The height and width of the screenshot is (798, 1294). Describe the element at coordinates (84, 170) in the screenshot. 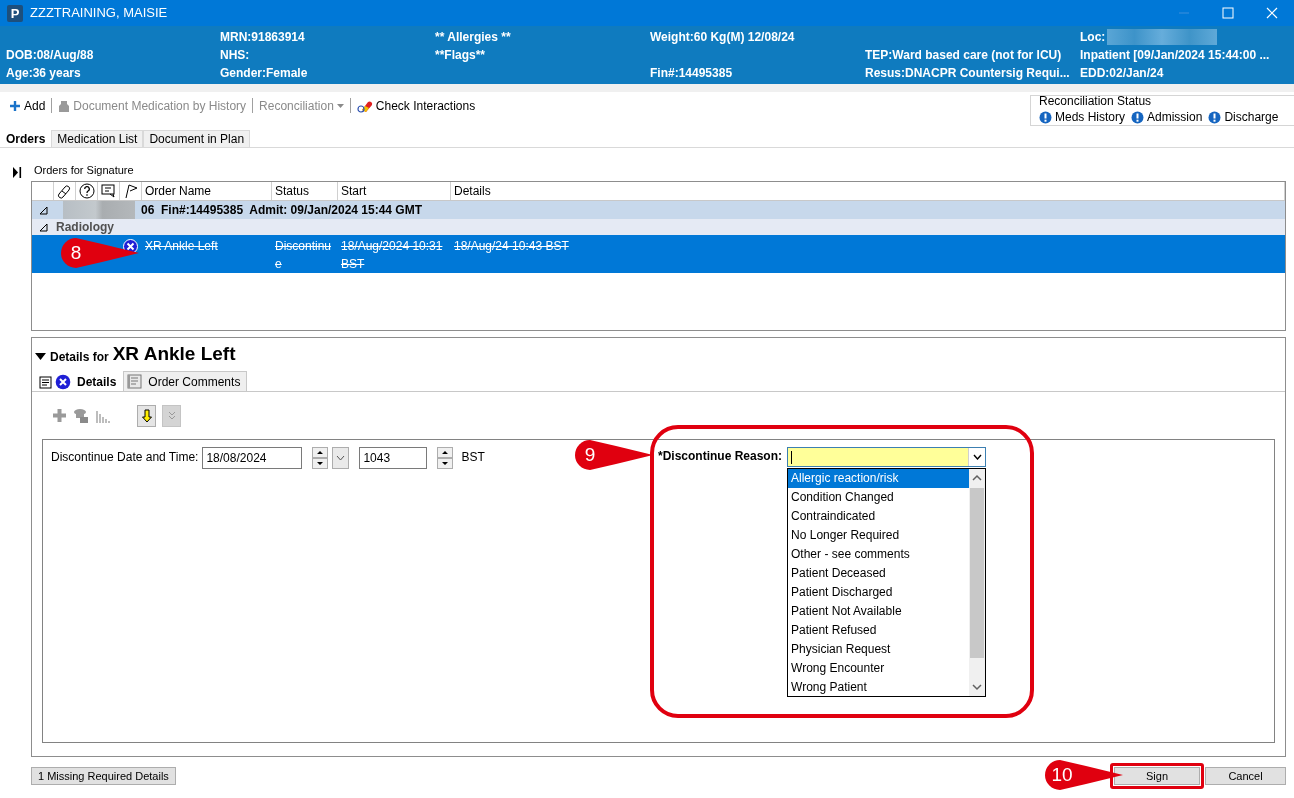

I see `section-title: Orders for Signature` at that location.